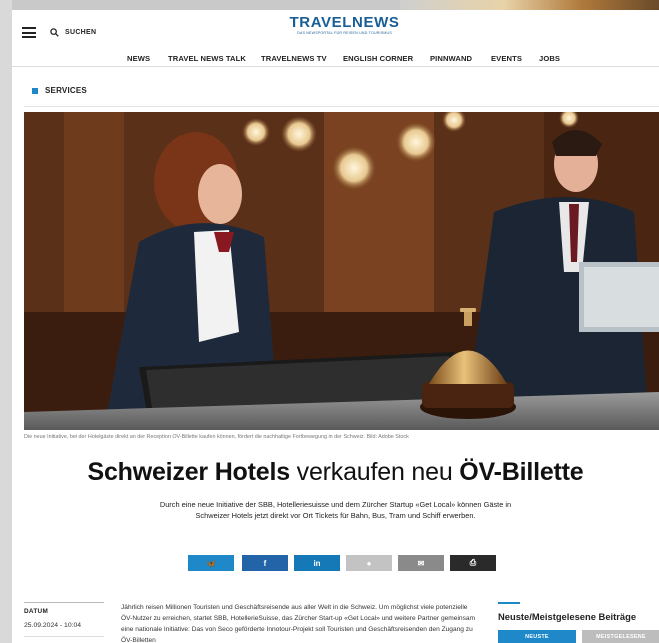 This screenshot has width=659, height=643. Describe the element at coordinates (506, 58) in the screenshot. I see `nav-item-events: EVENTS` at that location.